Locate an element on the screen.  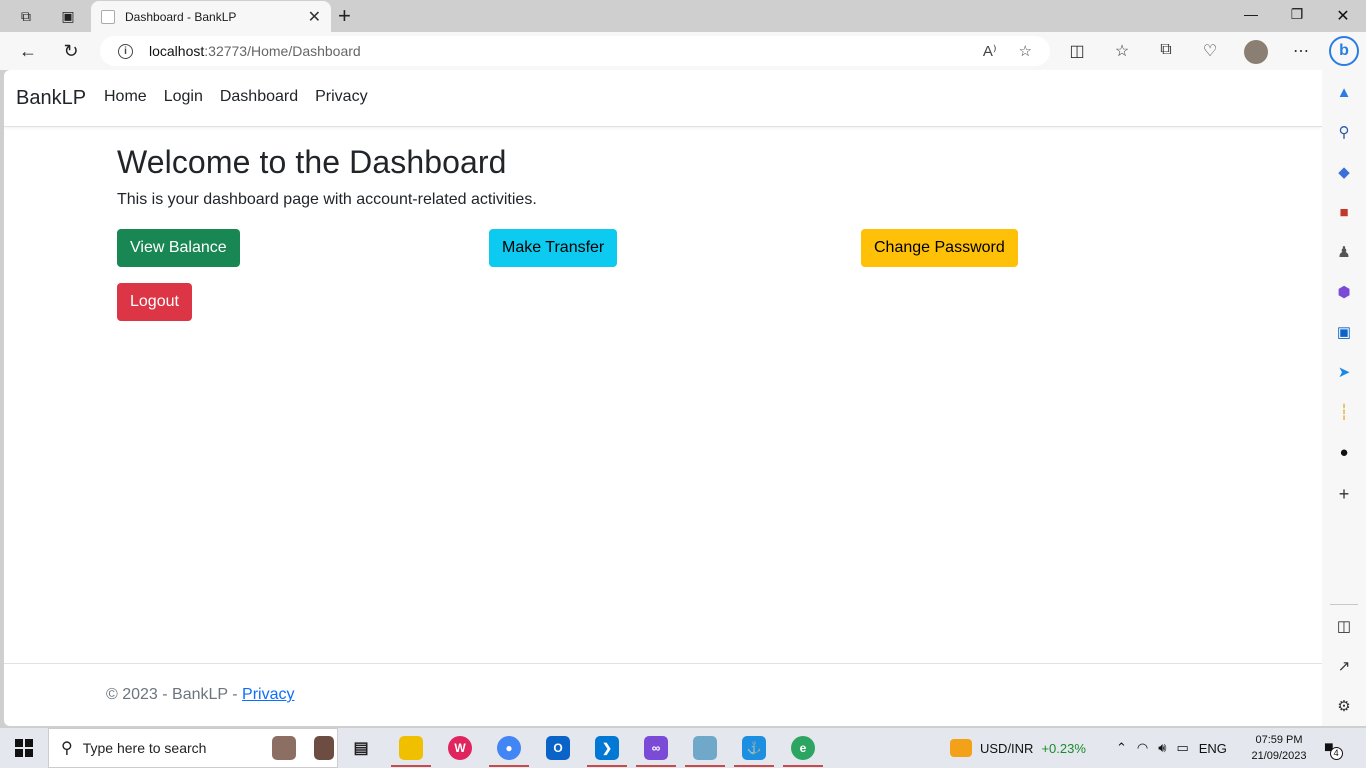
footer-privacy-link: Privacy is located at coordinates (268, 694).